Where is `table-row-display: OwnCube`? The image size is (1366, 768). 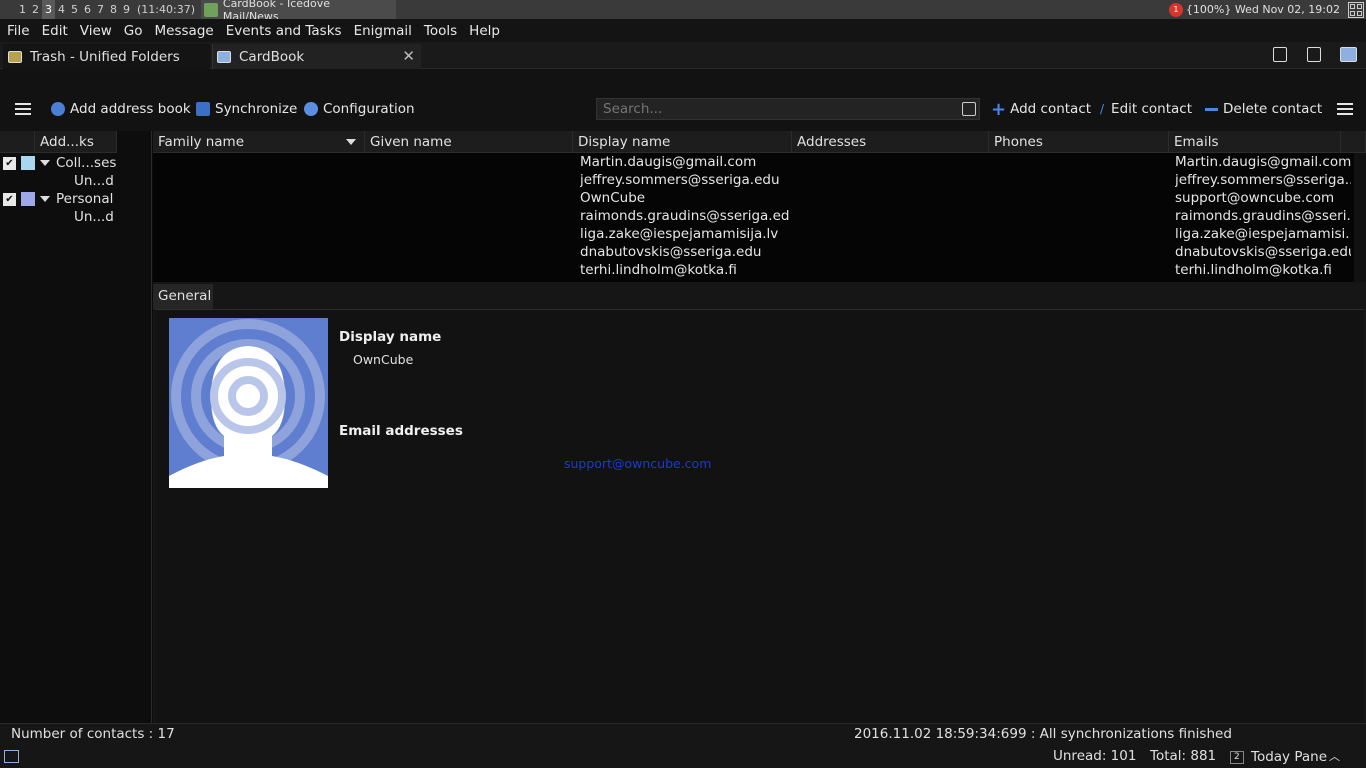
table-row-display: OwnCube is located at coordinates (685, 199).